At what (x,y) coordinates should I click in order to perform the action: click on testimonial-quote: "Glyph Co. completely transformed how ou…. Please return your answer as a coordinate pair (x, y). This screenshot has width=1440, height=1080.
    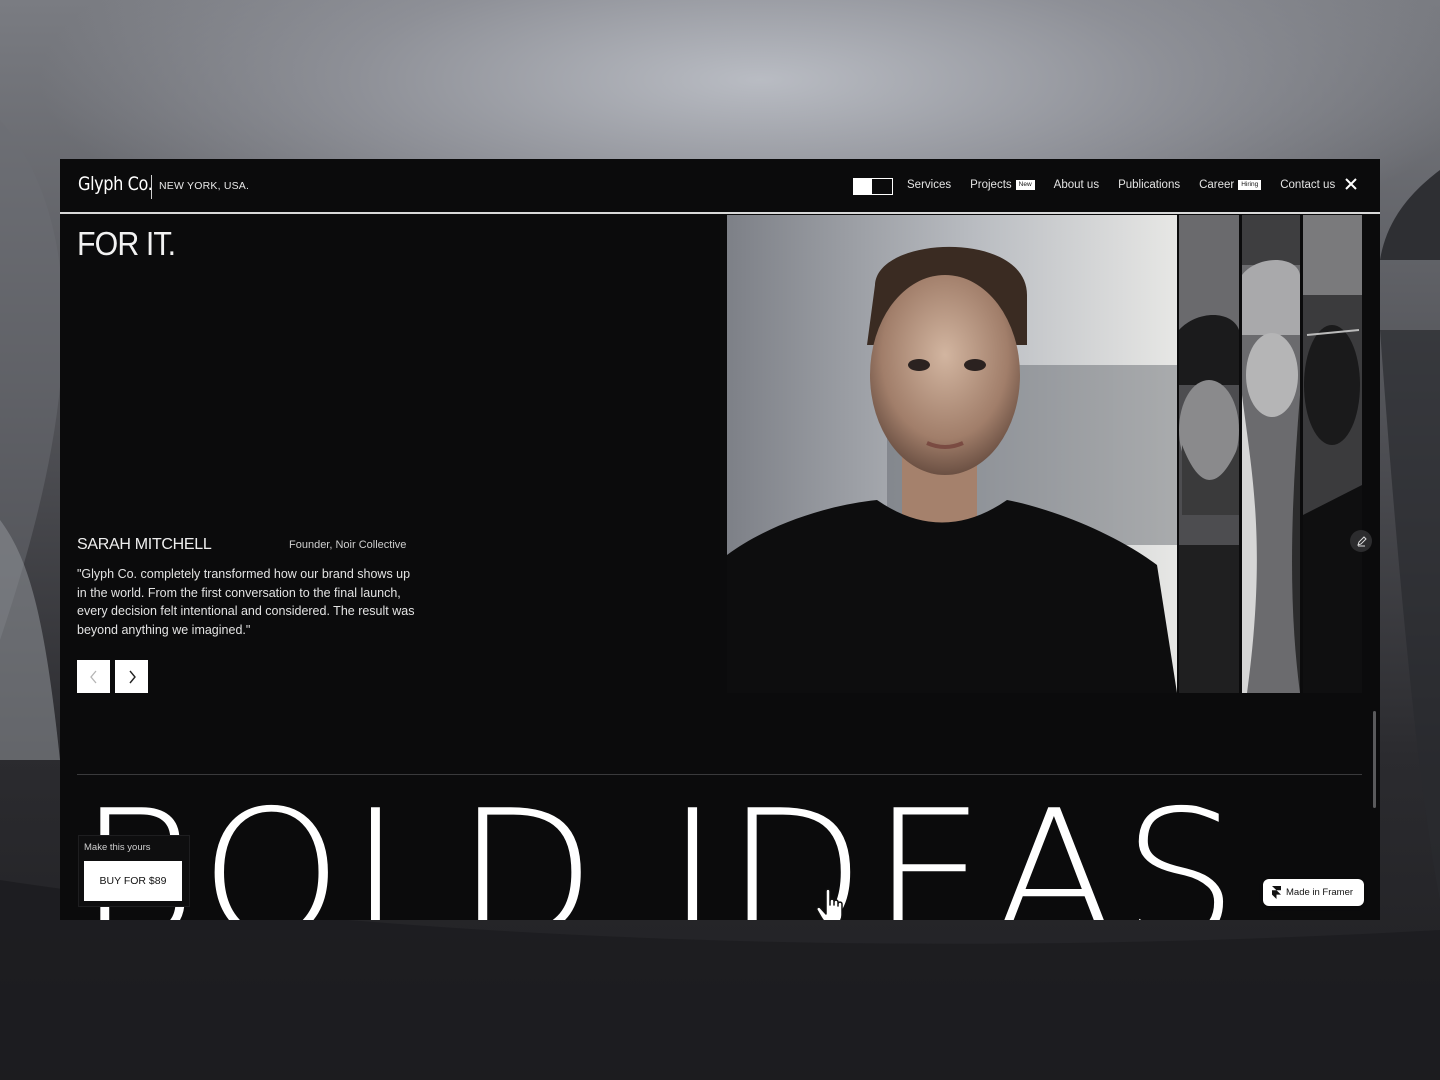
    Looking at the image, I should click on (246, 602).